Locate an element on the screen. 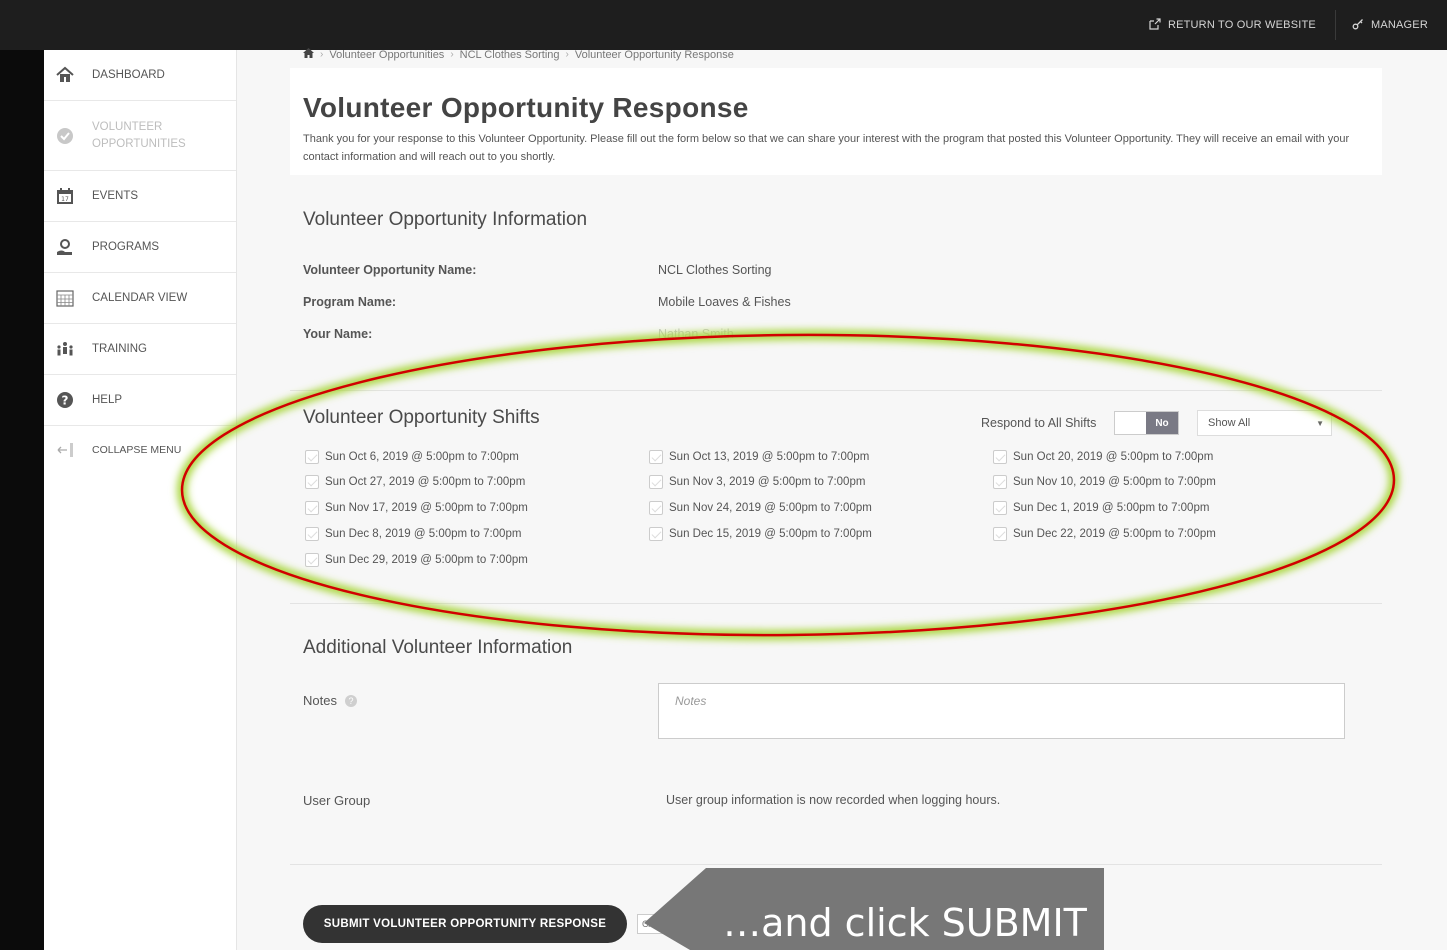 Image resolution: width=1447 pixels, height=950 pixels. sidebar-item-volunteer-opportunities: VOLUNTEER OPPORTUNITIES is located at coordinates (140, 136).